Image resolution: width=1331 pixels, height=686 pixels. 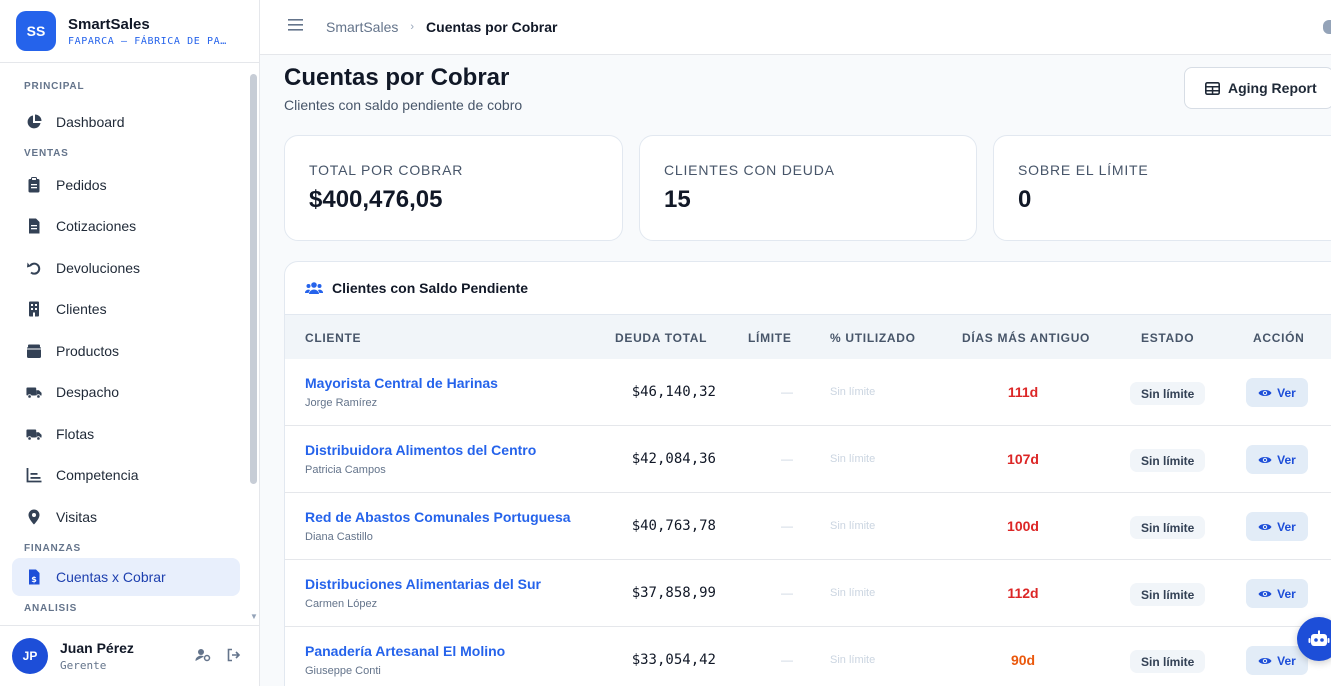 What do you see at coordinates (1162, 188) in the screenshot?
I see `stat-card-limite: SOBRE EL LÍMITE 0` at bounding box center [1162, 188].